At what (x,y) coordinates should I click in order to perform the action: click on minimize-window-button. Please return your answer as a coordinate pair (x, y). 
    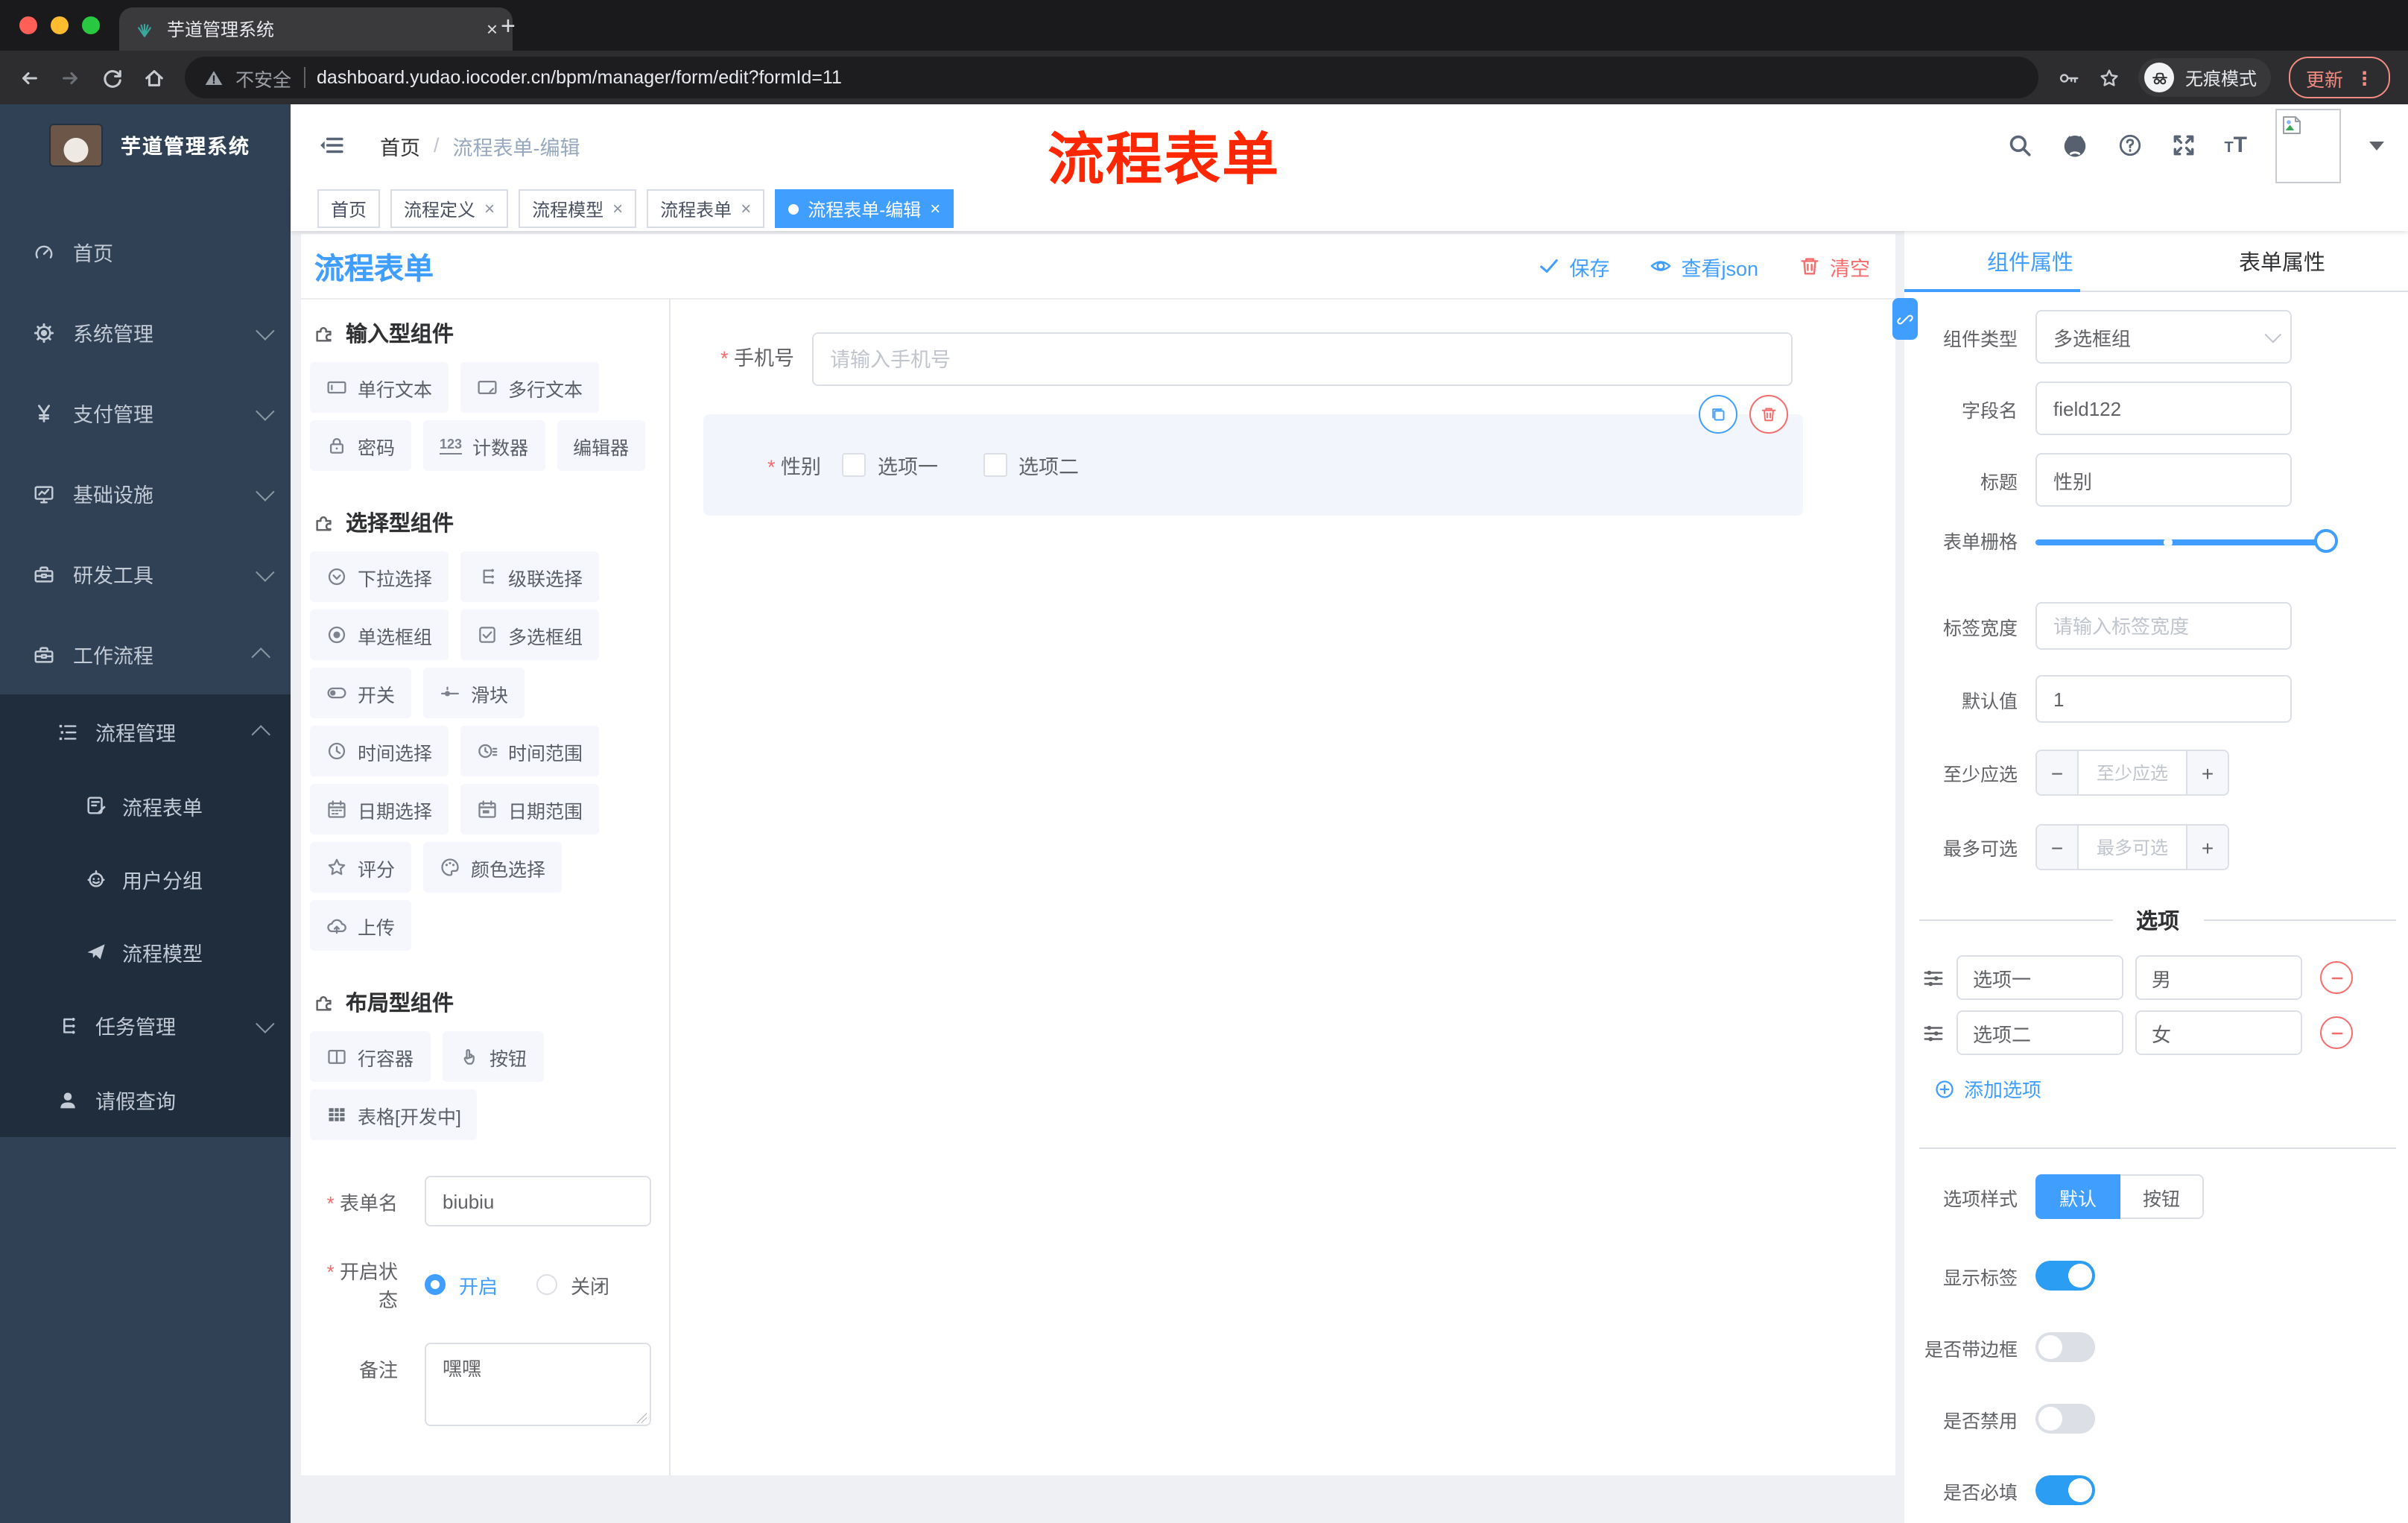
    Looking at the image, I should click on (60, 25).